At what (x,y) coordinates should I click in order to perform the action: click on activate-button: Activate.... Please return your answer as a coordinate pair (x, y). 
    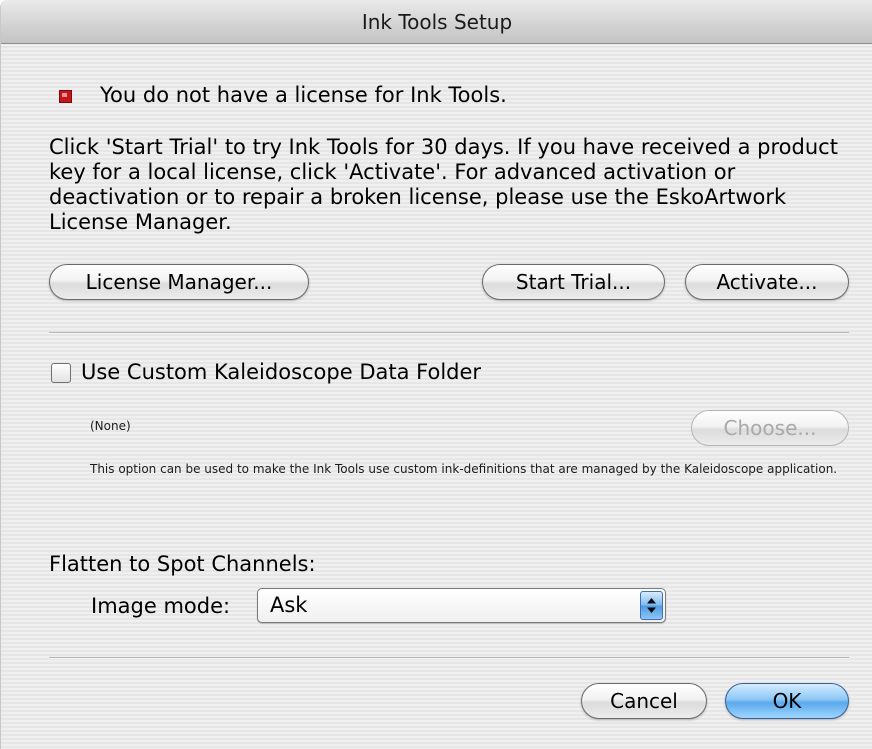
    Looking at the image, I should click on (767, 282).